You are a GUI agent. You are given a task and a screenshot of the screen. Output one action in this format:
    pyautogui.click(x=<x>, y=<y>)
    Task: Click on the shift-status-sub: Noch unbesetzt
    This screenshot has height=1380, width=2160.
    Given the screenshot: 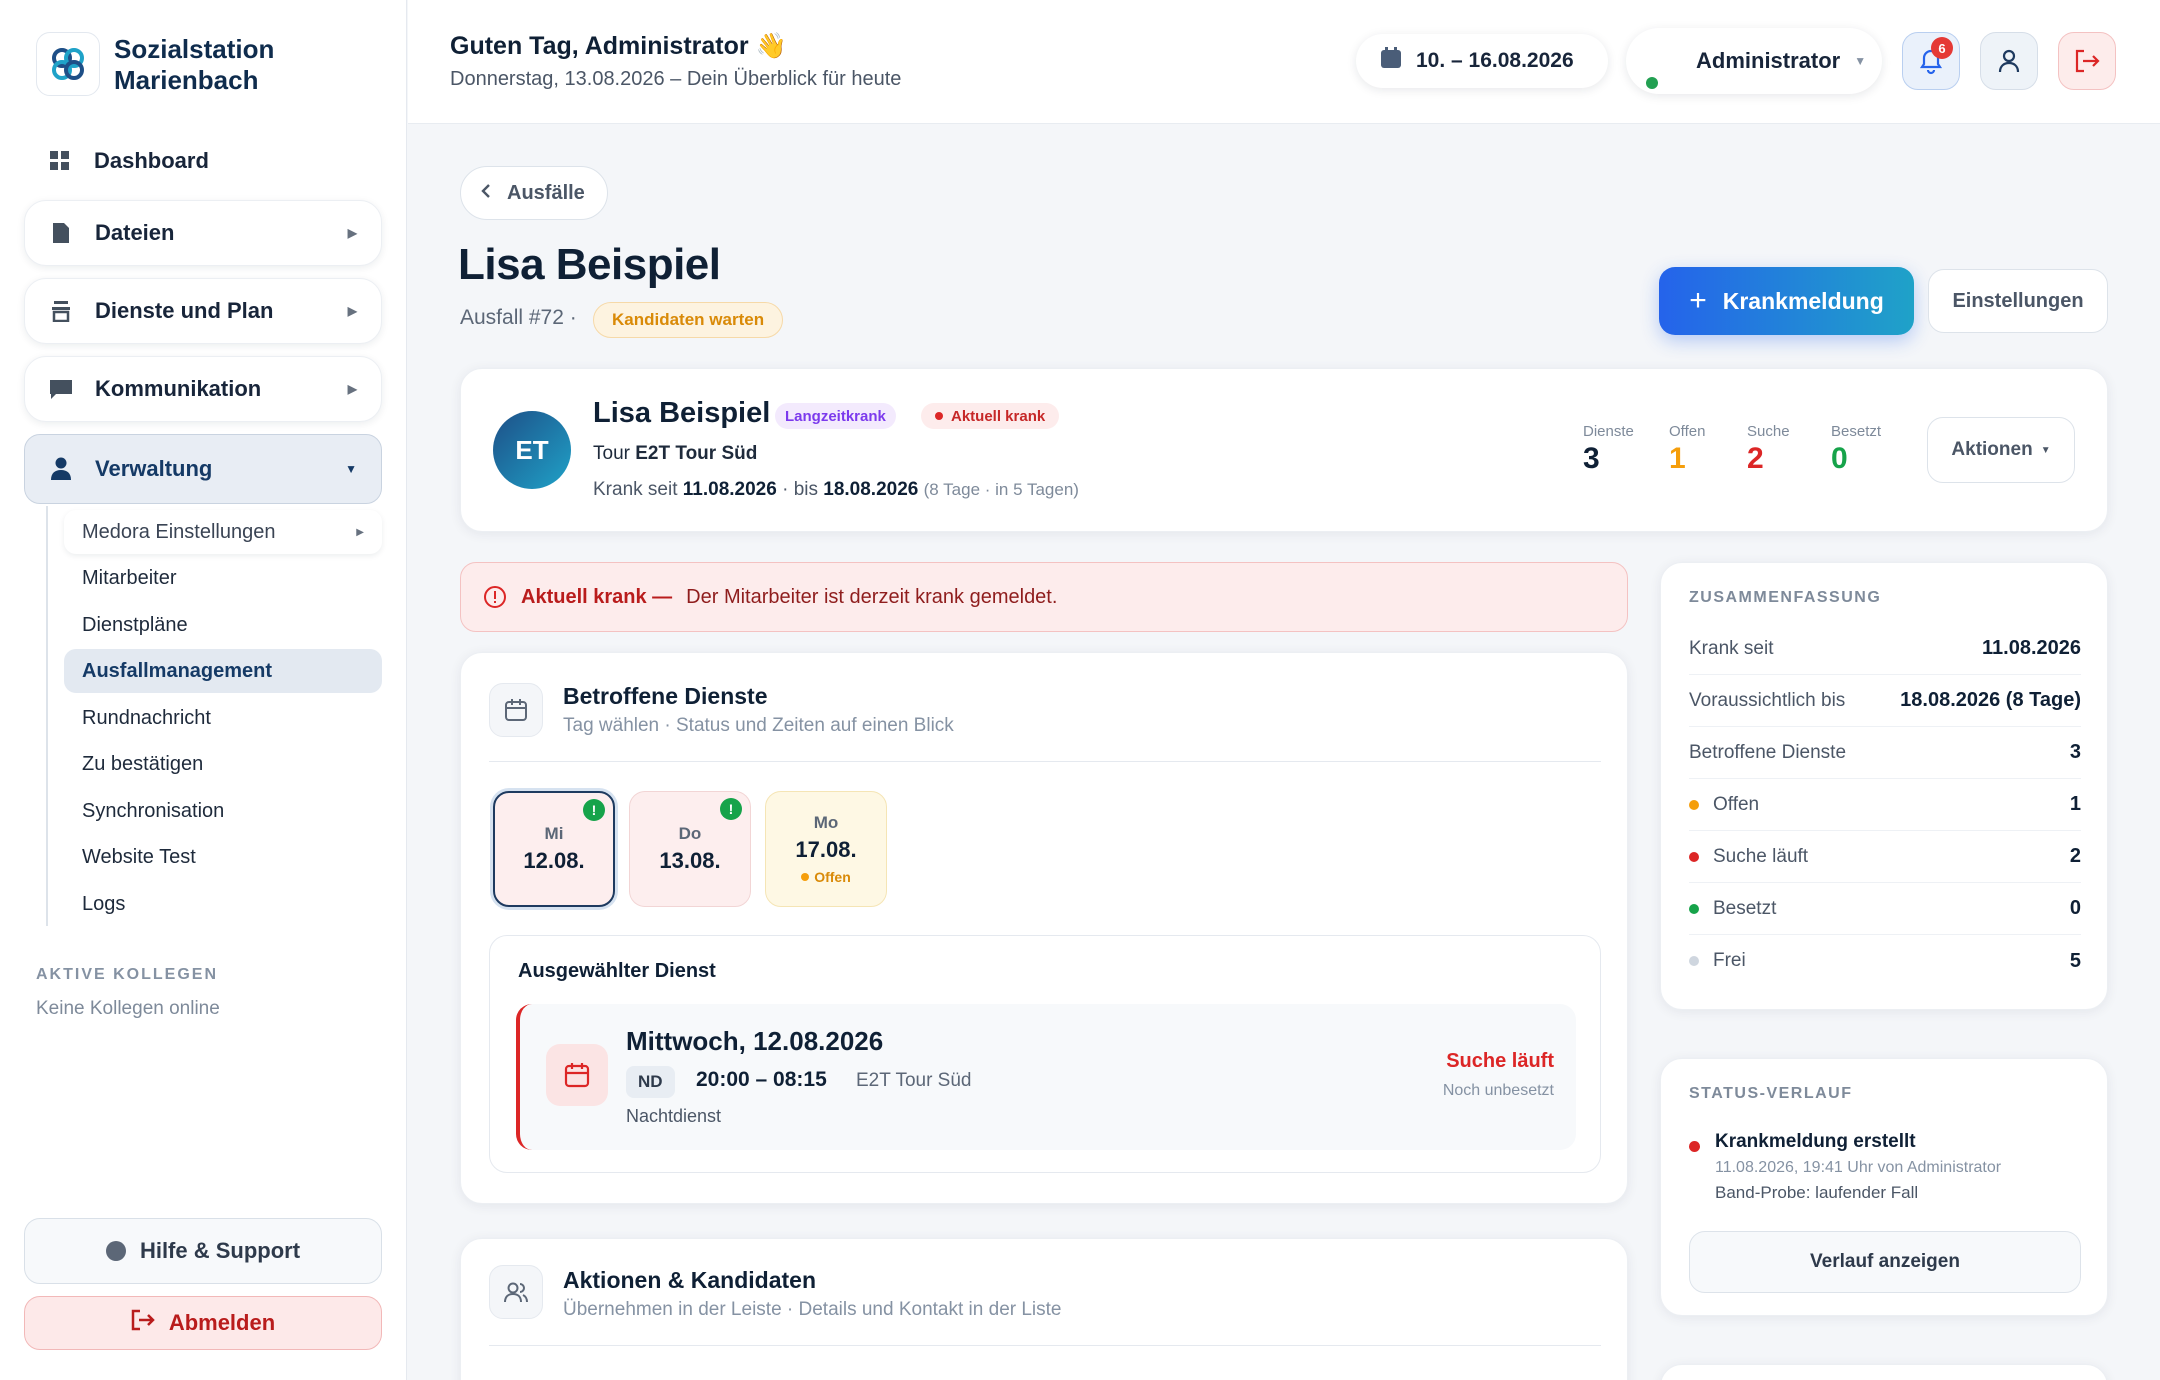 What is the action you would take?
    pyautogui.click(x=1498, y=1090)
    